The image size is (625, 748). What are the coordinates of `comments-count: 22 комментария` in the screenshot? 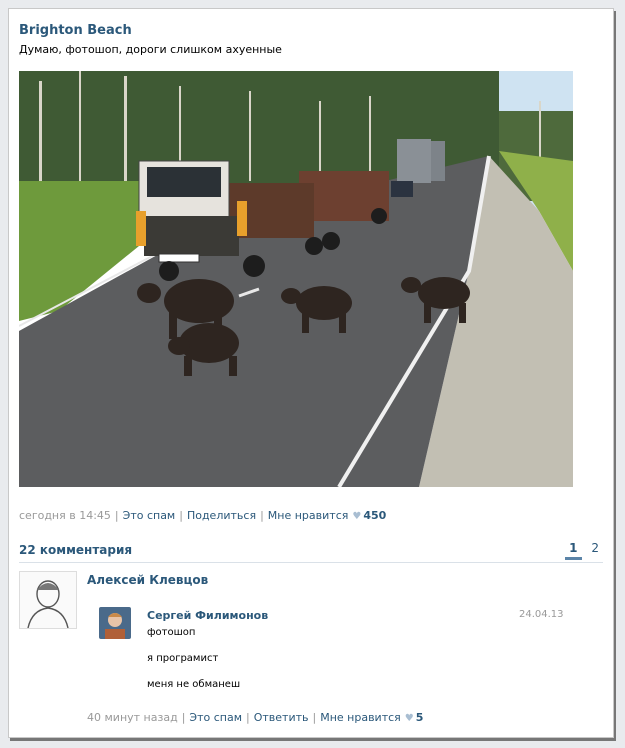 It's located at (75, 550).